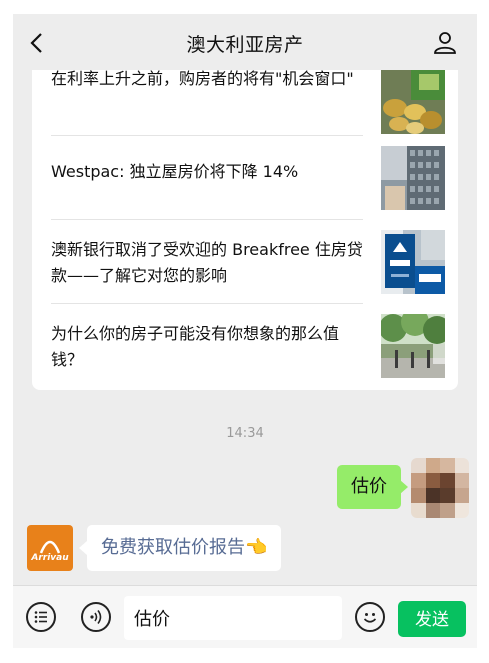 This screenshot has width=489, height=663. Describe the element at coordinates (370, 617) in the screenshot. I see `smiley-icon` at that location.